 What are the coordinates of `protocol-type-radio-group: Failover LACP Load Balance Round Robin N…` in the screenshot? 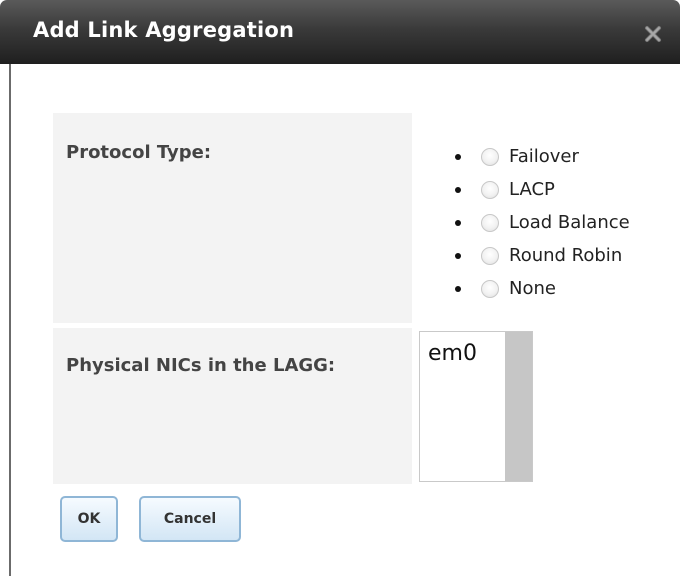 It's located at (542, 222).